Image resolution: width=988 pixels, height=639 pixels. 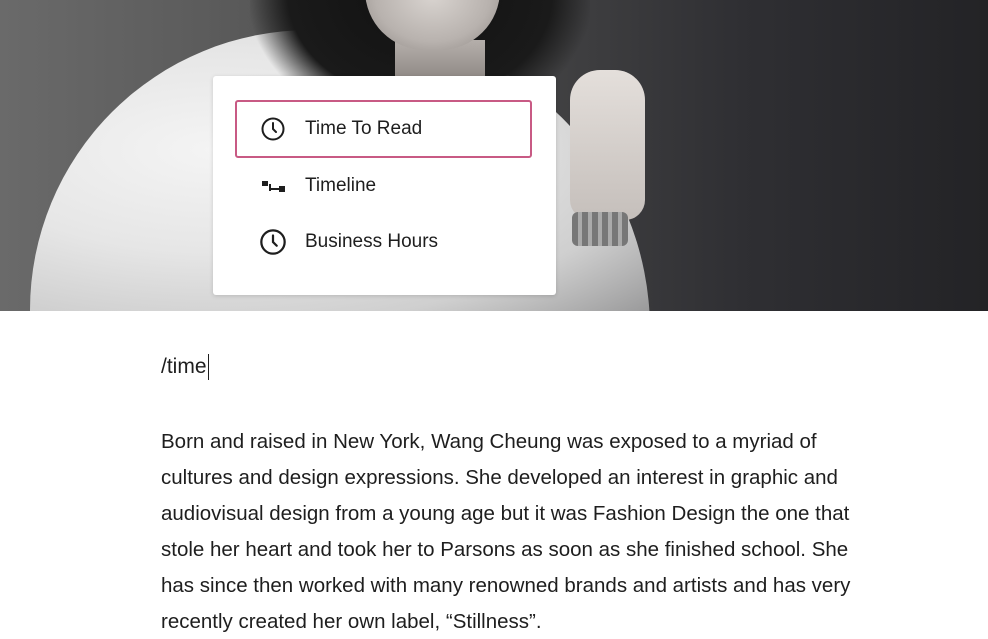 I want to click on slash-command-input: /time, so click(x=185, y=367).